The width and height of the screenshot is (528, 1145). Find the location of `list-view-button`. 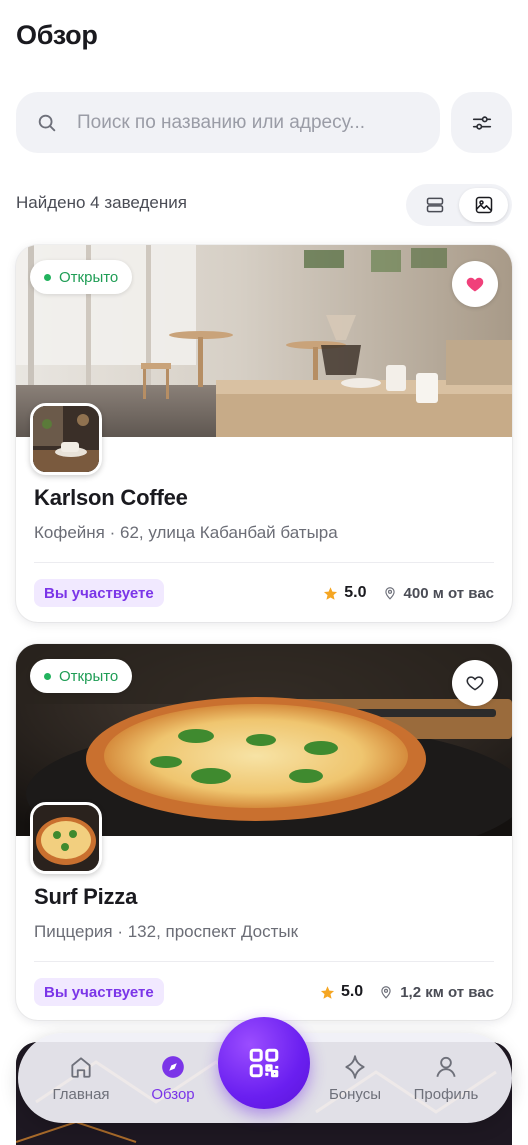

list-view-button is located at coordinates (434, 205).